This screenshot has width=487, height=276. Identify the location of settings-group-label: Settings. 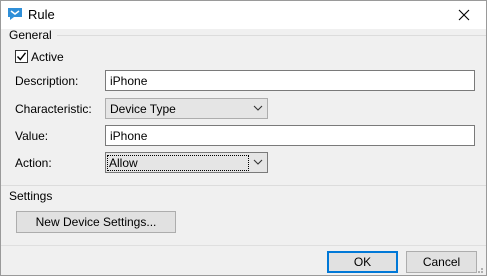
(31, 196).